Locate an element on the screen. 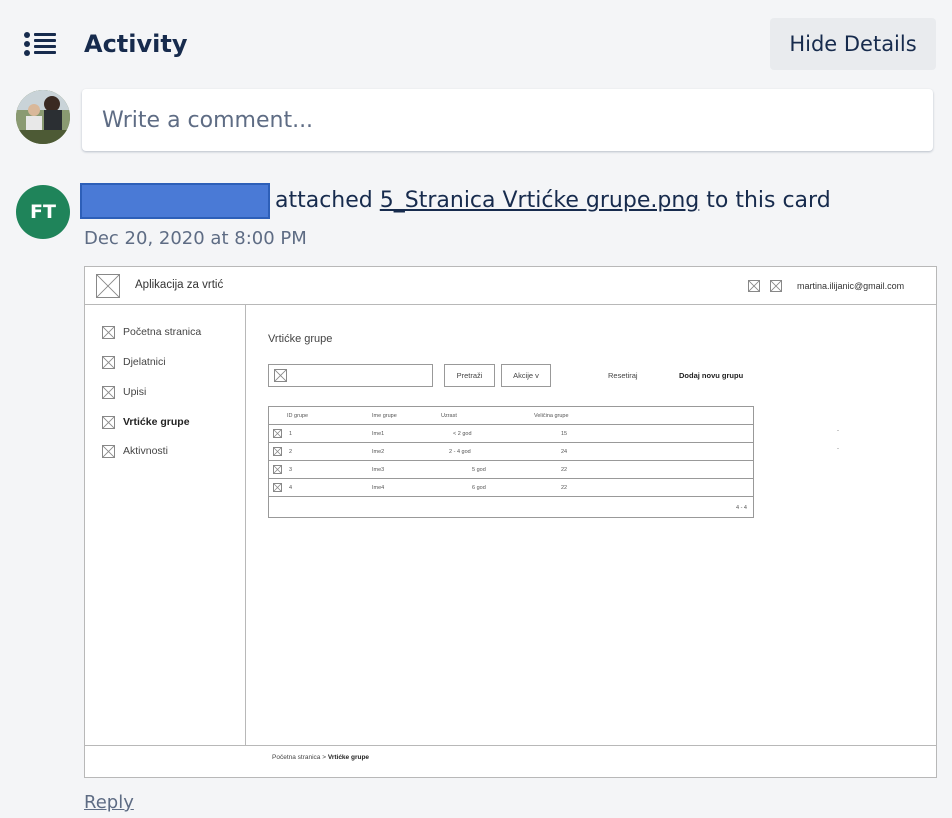 The image size is (952, 818). preview-sidebar-item-groups: Vrtićke grupe is located at coordinates (156, 422).